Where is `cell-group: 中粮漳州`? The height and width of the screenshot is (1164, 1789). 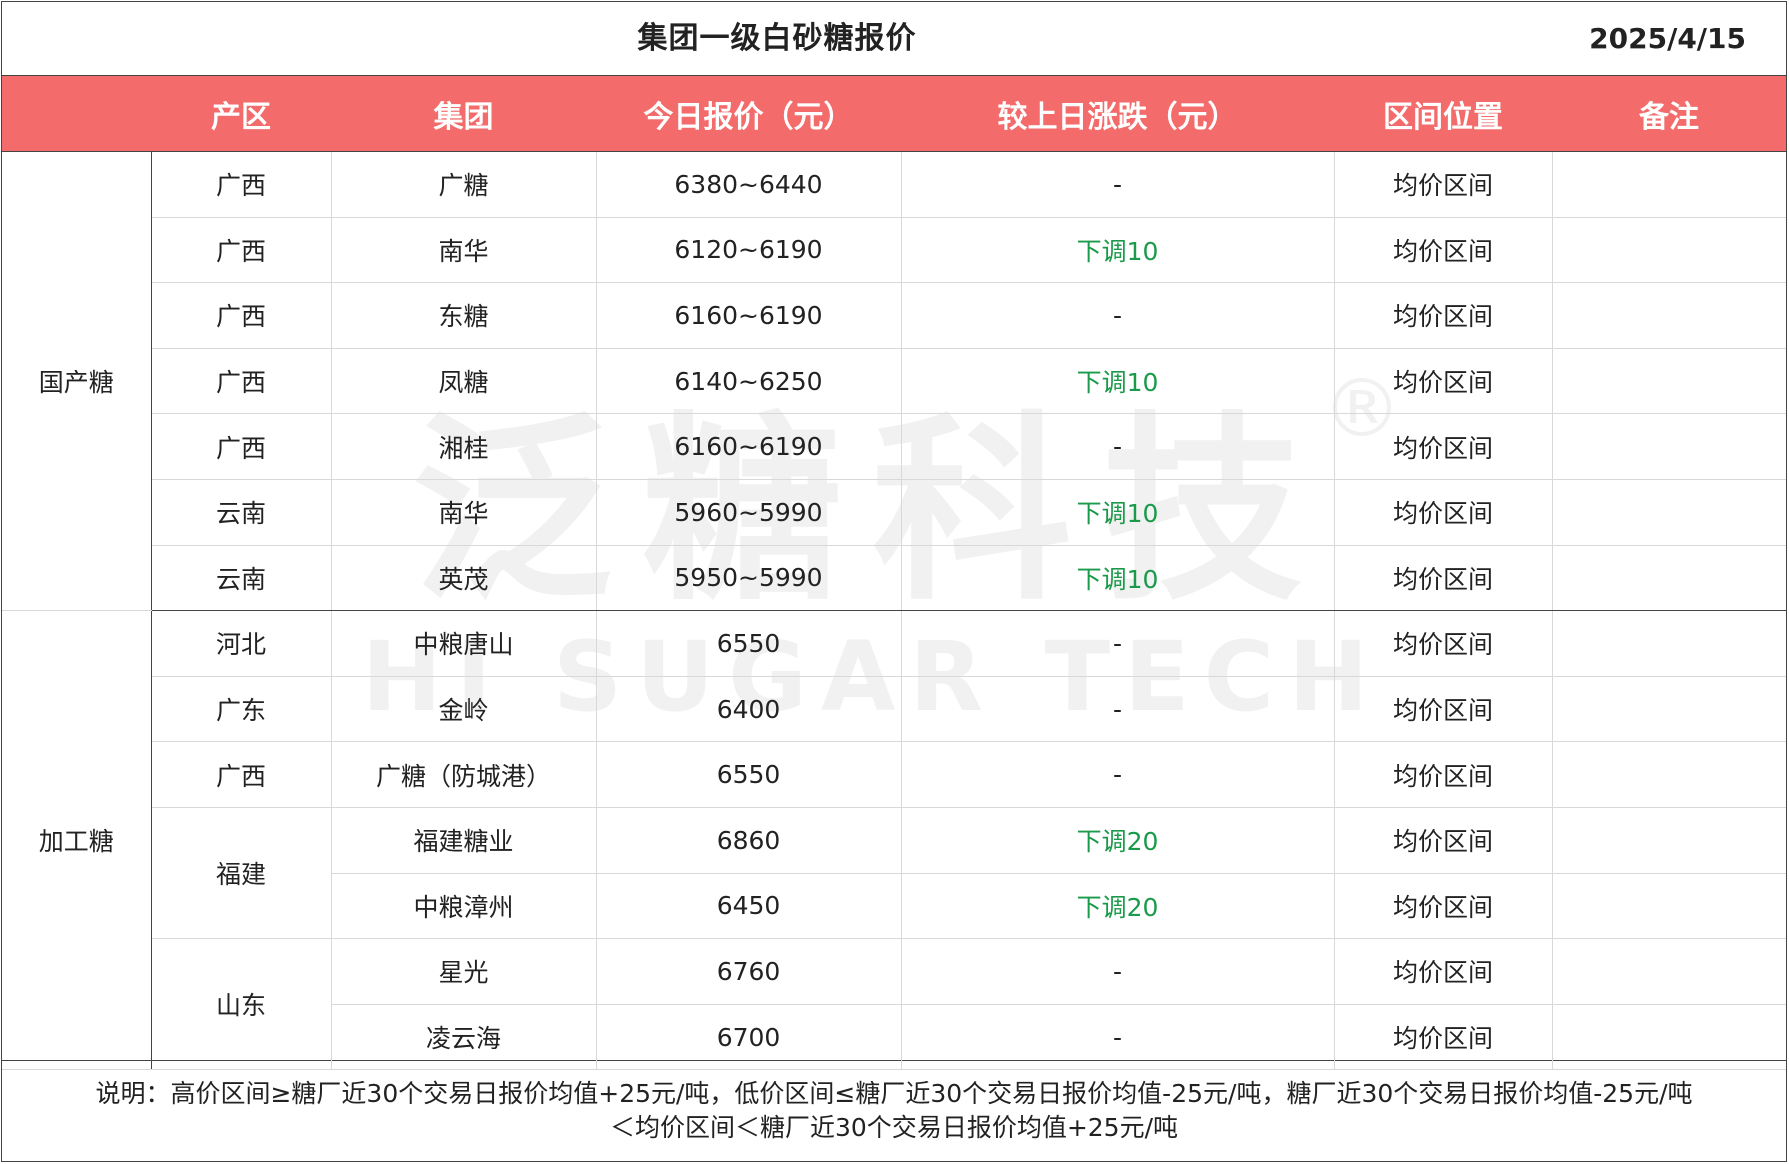
cell-group: 中粮漳州 is located at coordinates (464, 906).